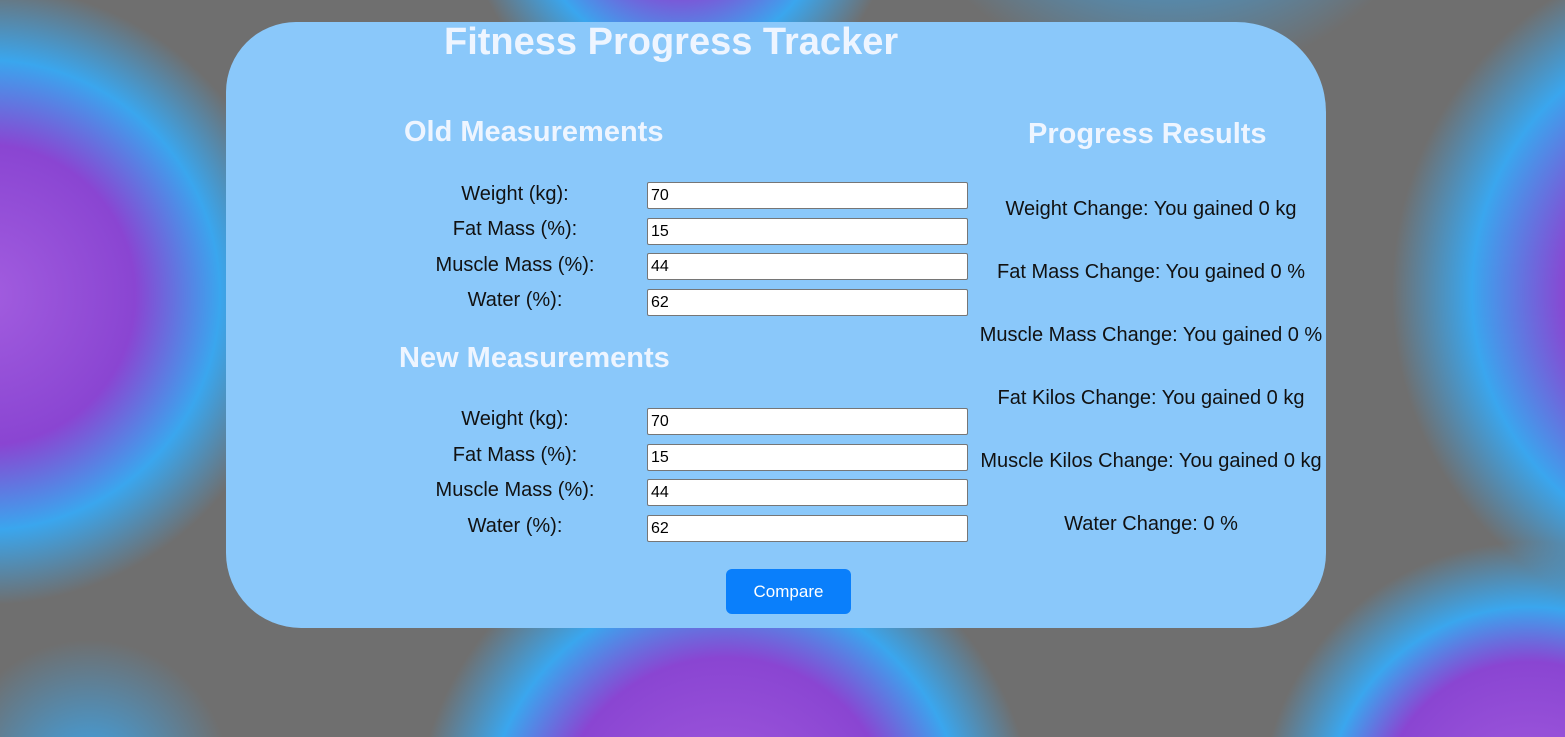 The width and height of the screenshot is (1565, 737). Describe the element at coordinates (807, 302) in the screenshot. I see `old-water-input` at that location.